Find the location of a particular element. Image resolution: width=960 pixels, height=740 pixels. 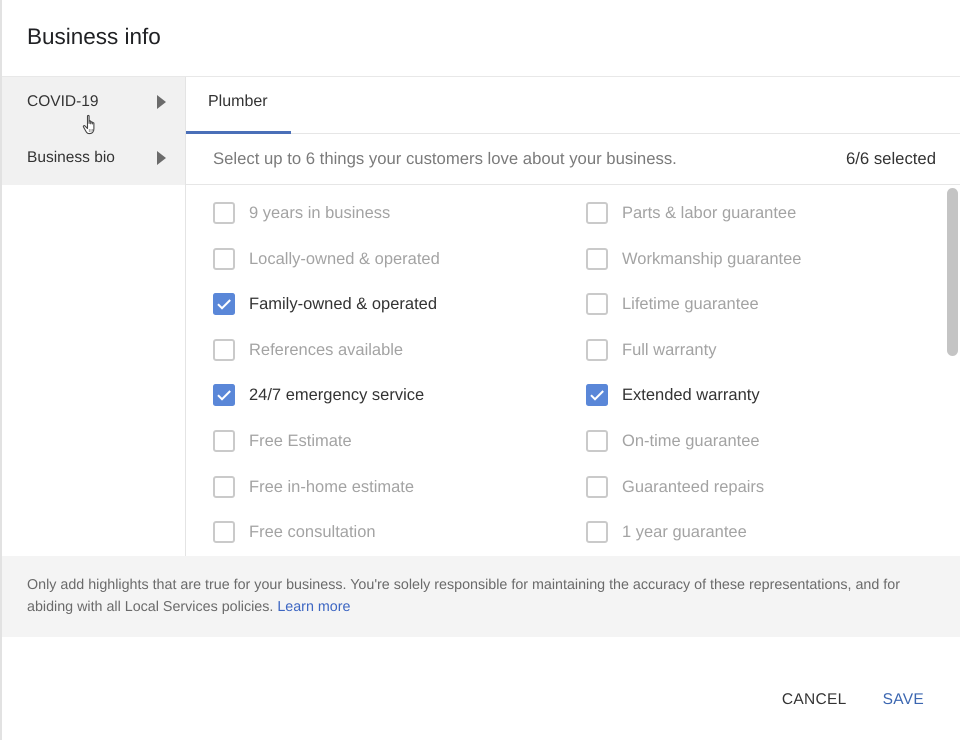

selection-count: 6/6 selected is located at coordinates (891, 159).